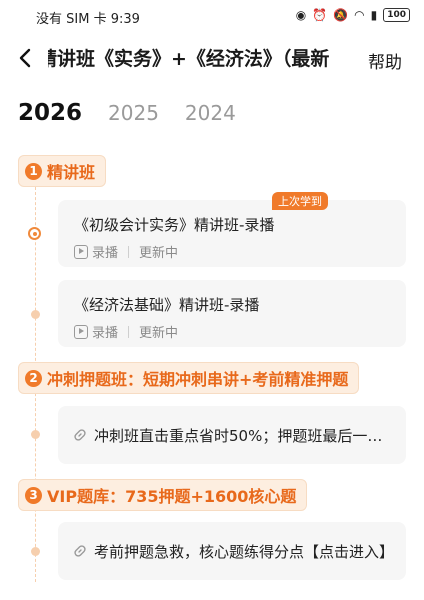 This screenshot has width=424, height=600. I want to click on section-title: 精讲班, so click(71, 172).